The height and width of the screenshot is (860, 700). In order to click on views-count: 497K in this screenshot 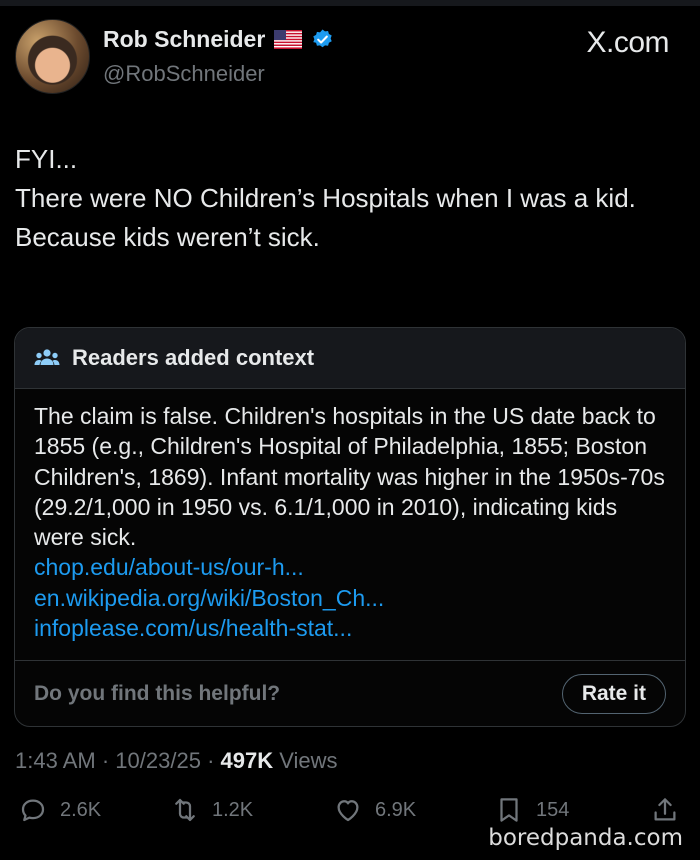, I will do `click(247, 760)`.